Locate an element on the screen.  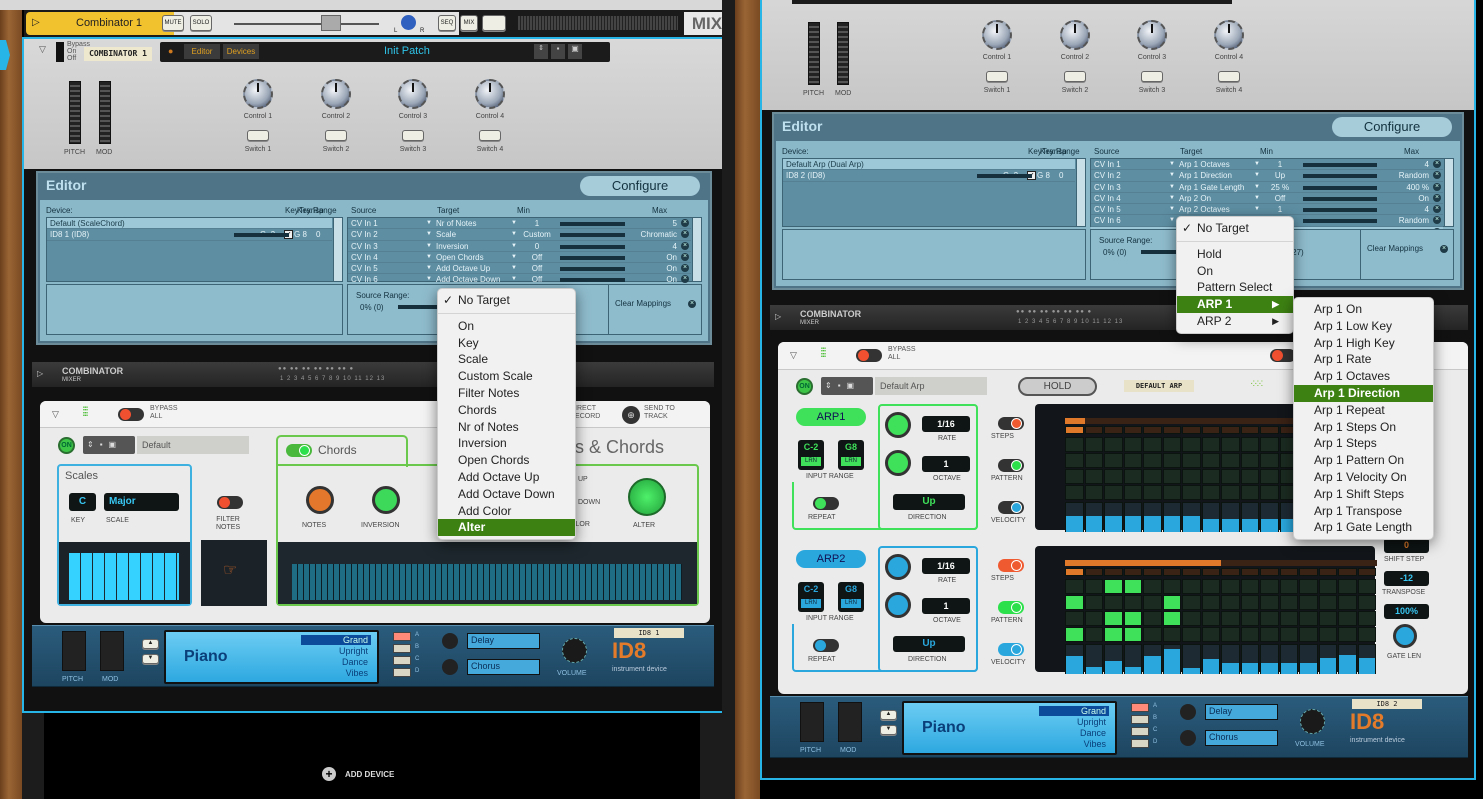
octave-knob is located at coordinates (898, 463).